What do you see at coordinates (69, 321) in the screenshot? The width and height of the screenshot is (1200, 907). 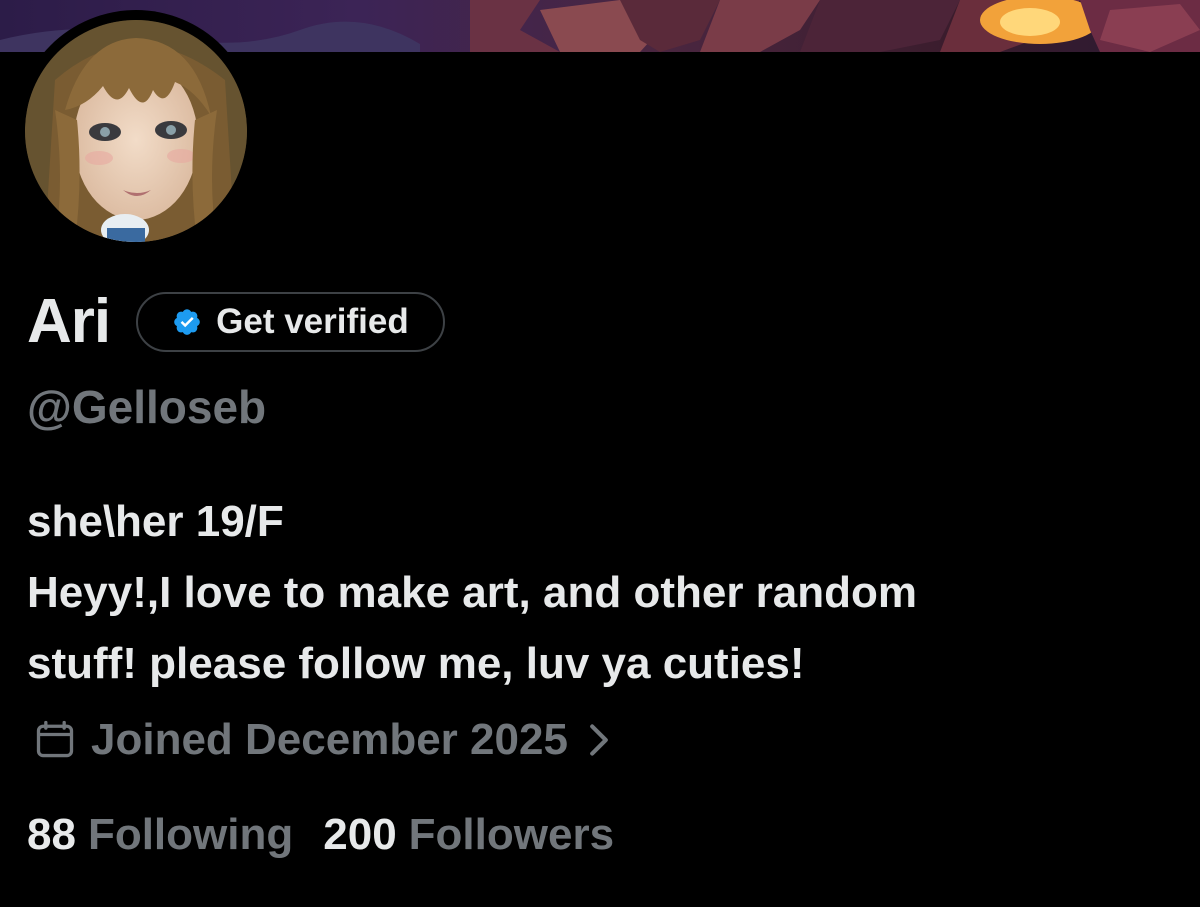 I see `display-name: Ari` at bounding box center [69, 321].